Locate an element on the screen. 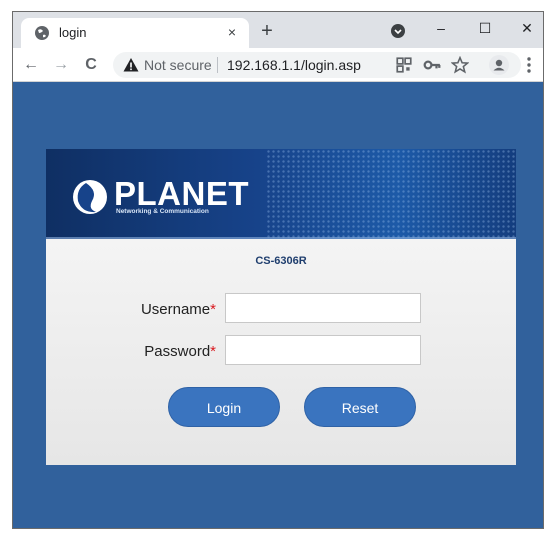 This screenshot has height=540, width=558. menu-icon is located at coordinates (529, 65).